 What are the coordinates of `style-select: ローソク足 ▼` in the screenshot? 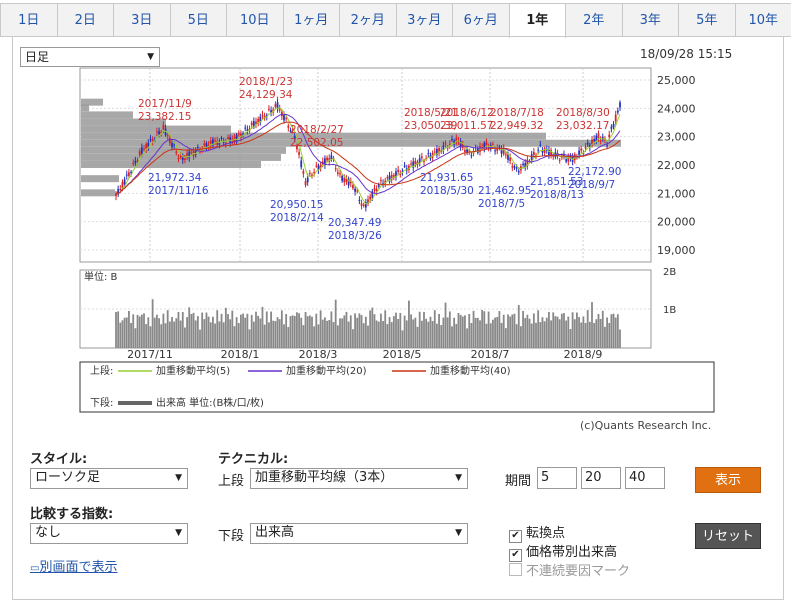 It's located at (109, 478).